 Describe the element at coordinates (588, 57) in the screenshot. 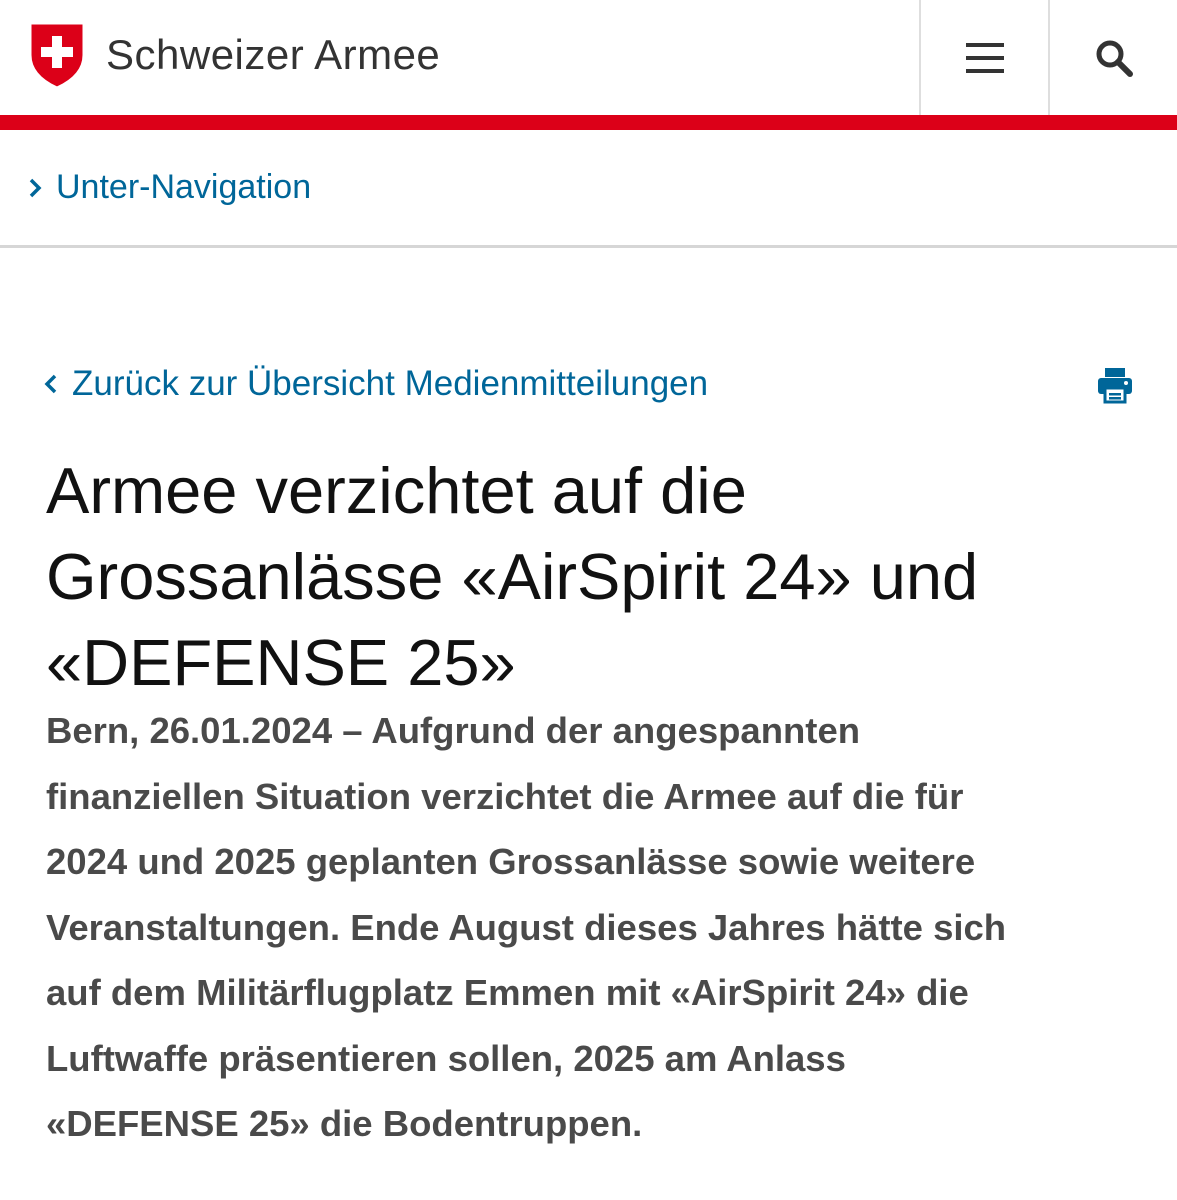

I see `site-header: Schweizer Armee` at that location.